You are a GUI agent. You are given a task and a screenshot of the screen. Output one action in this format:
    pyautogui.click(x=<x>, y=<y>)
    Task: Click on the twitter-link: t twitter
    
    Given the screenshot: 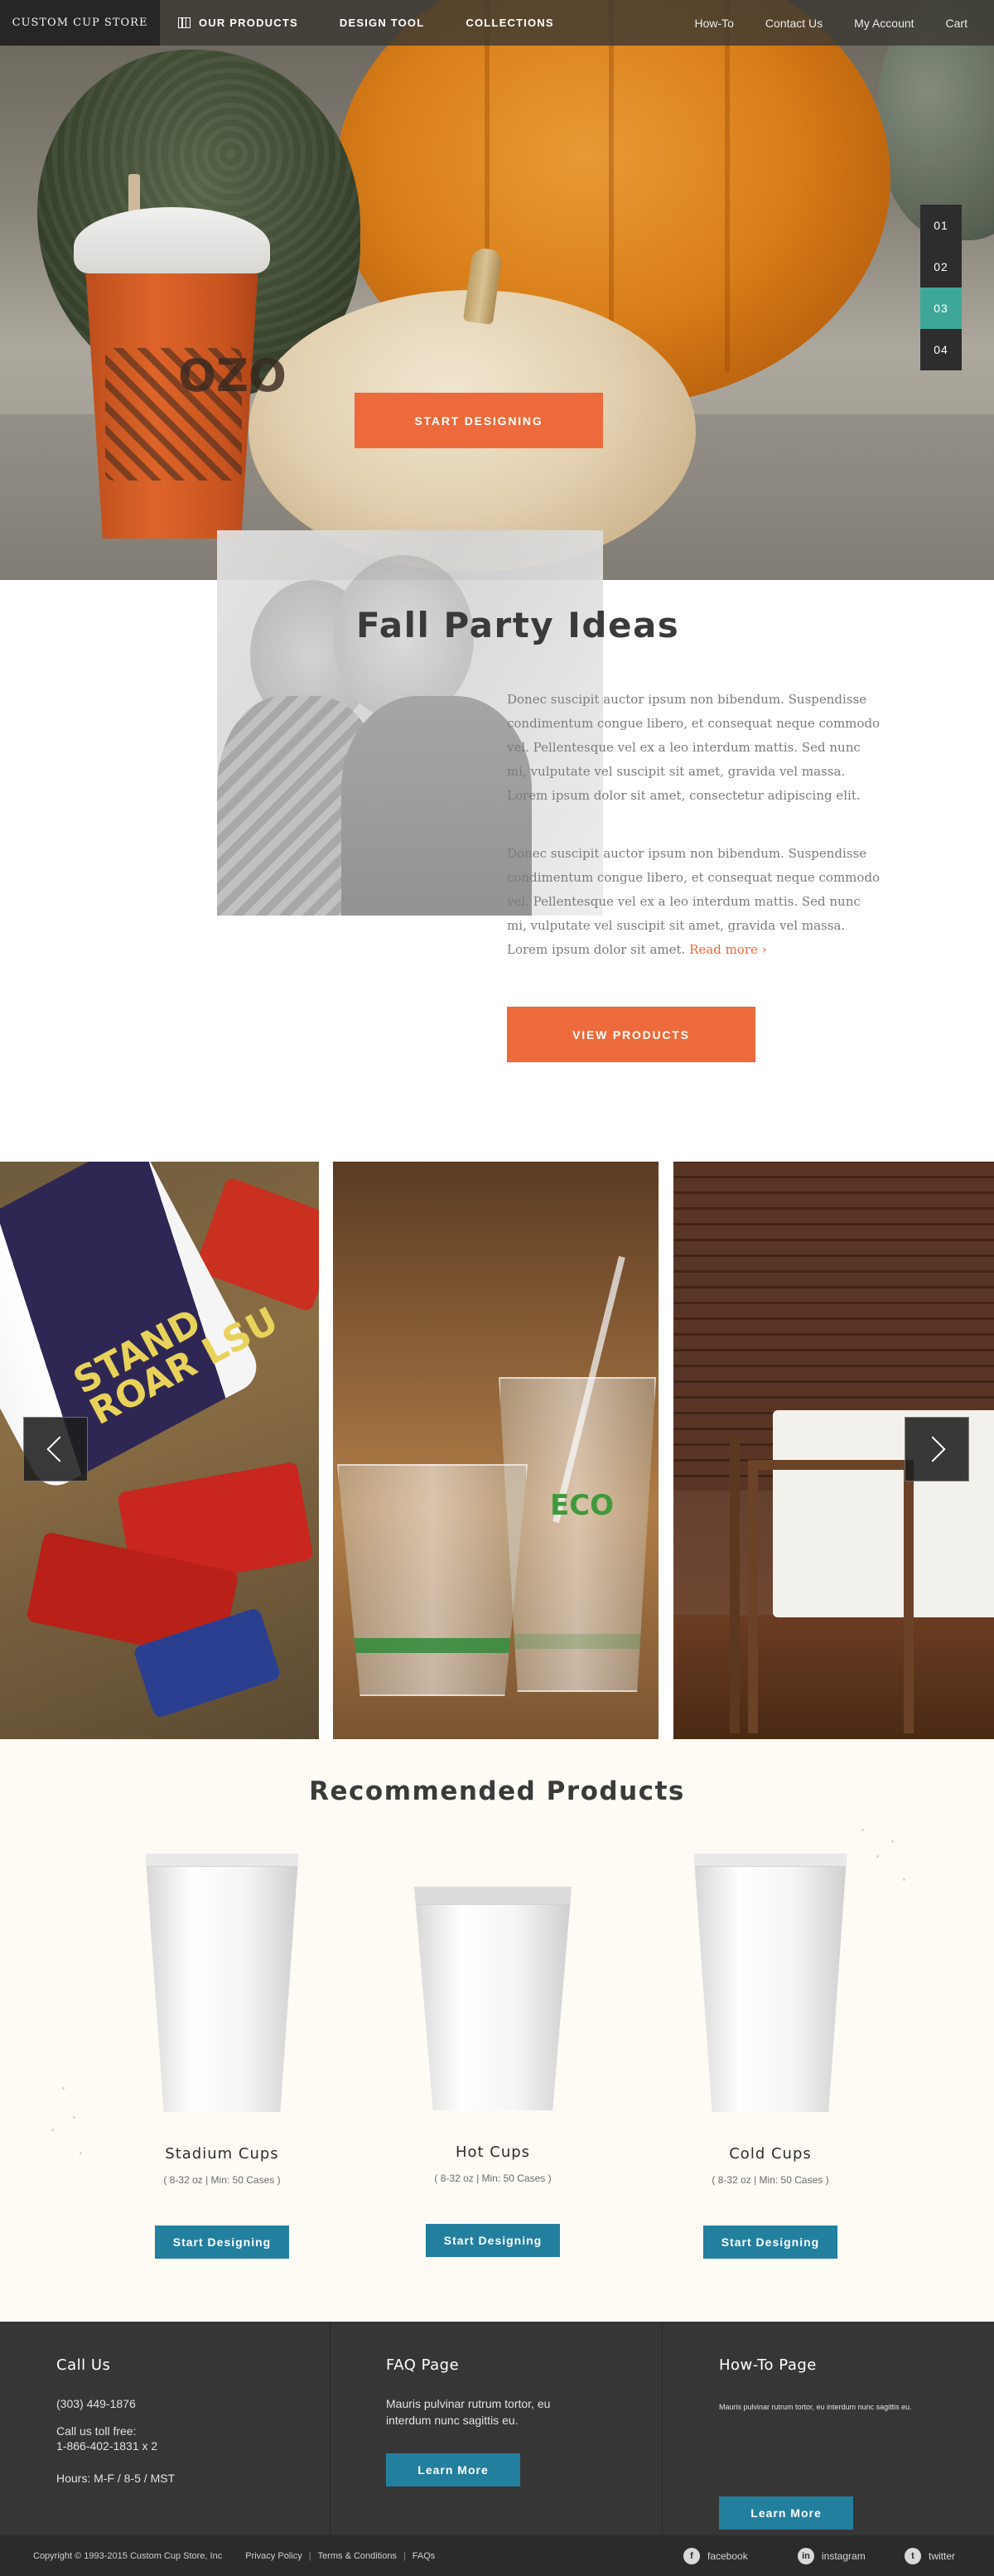 What is the action you would take?
    pyautogui.click(x=930, y=2555)
    